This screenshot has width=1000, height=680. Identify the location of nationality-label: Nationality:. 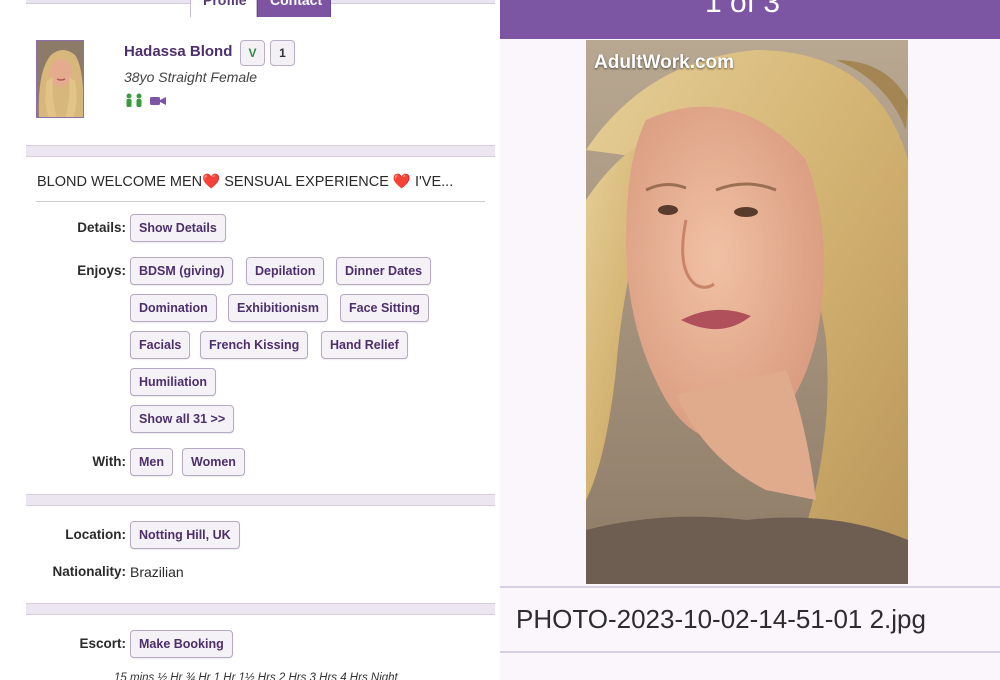
(89, 571).